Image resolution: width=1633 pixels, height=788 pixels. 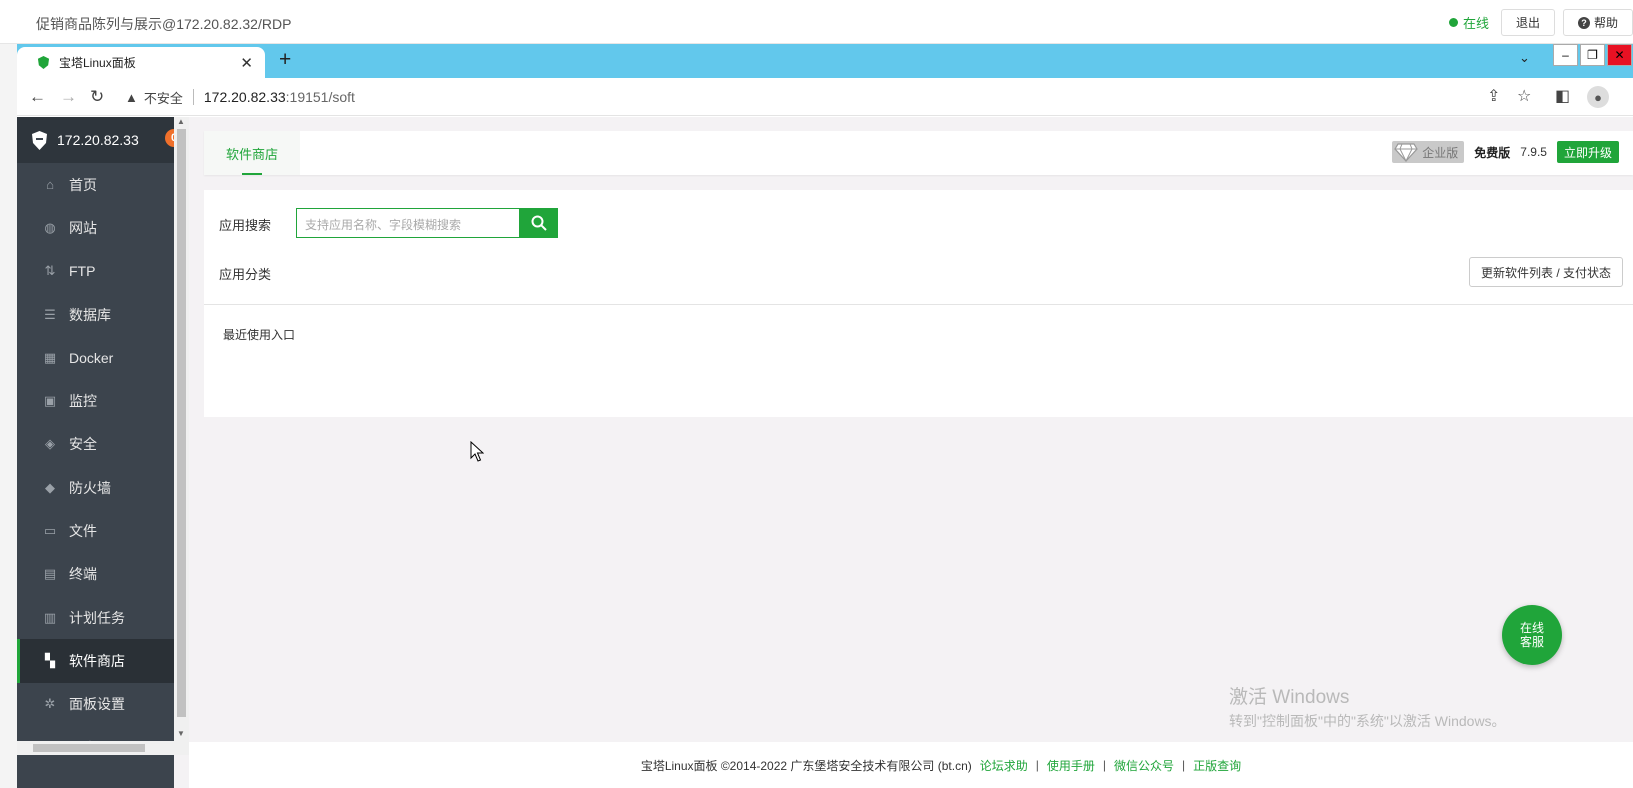 What do you see at coordinates (1468, 22) in the screenshot?
I see `online-status: 在线` at bounding box center [1468, 22].